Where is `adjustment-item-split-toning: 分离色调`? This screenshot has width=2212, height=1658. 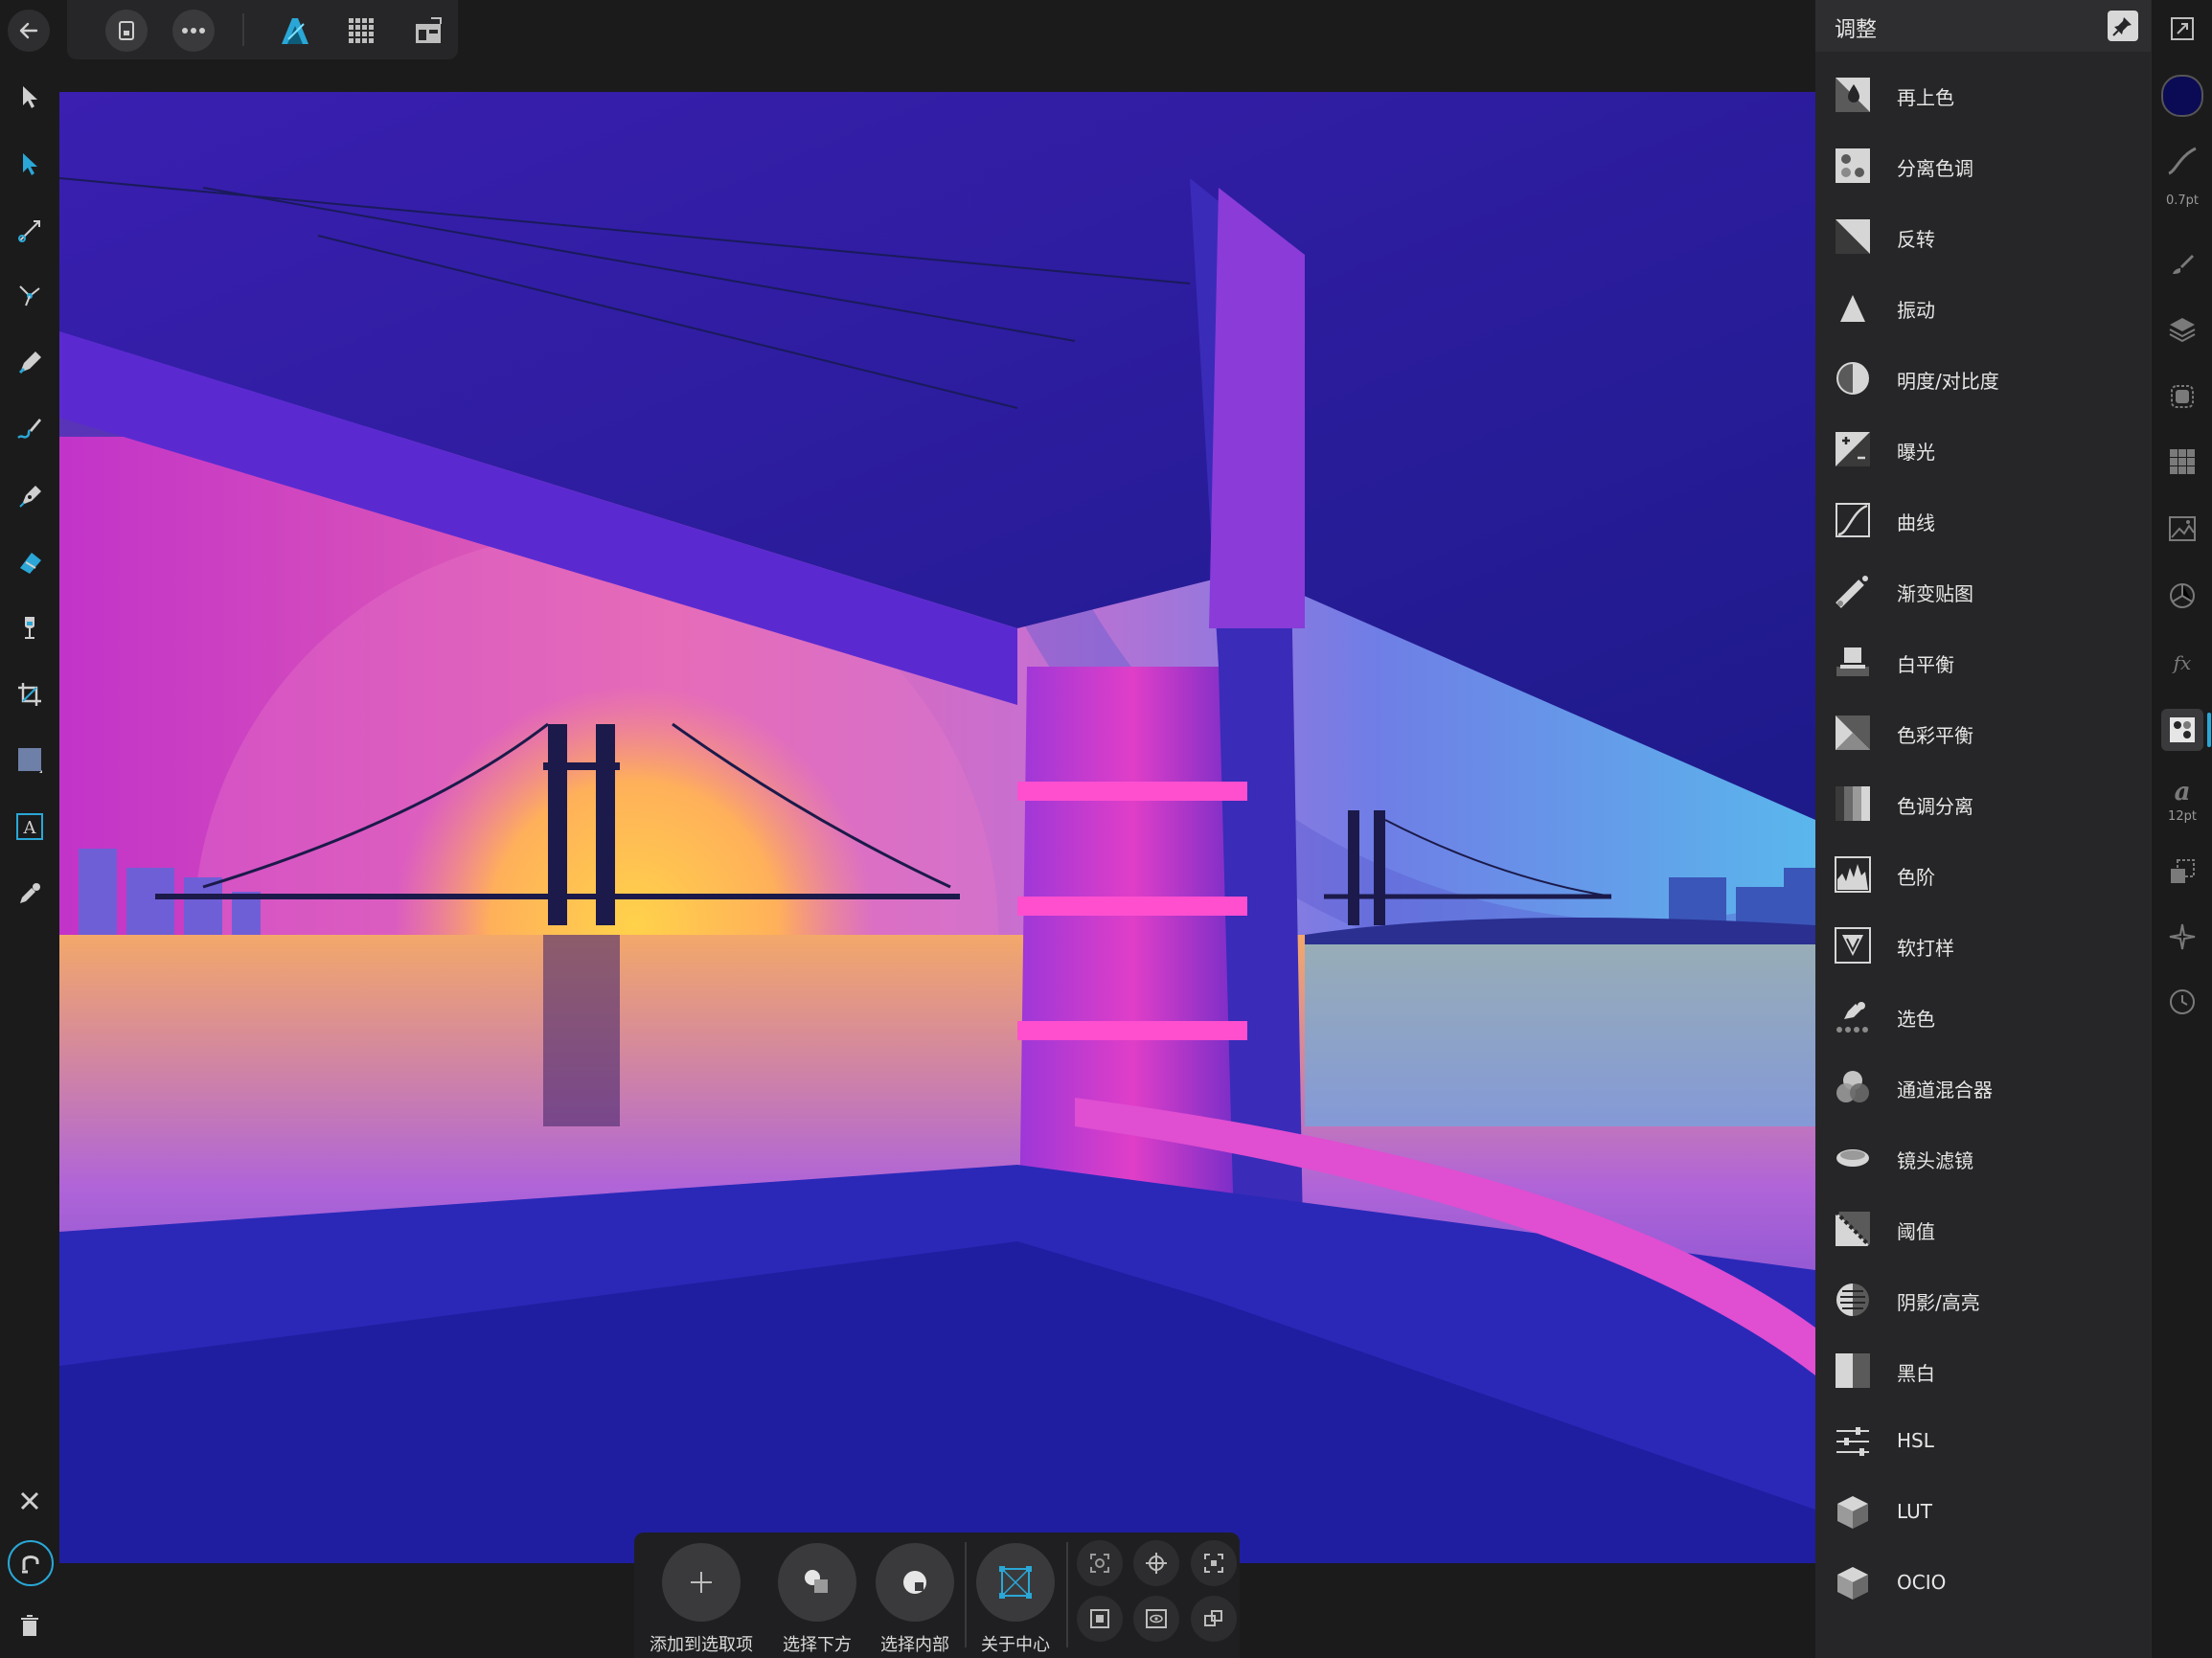 adjustment-item-split-toning: 分离色调 is located at coordinates (1983, 165).